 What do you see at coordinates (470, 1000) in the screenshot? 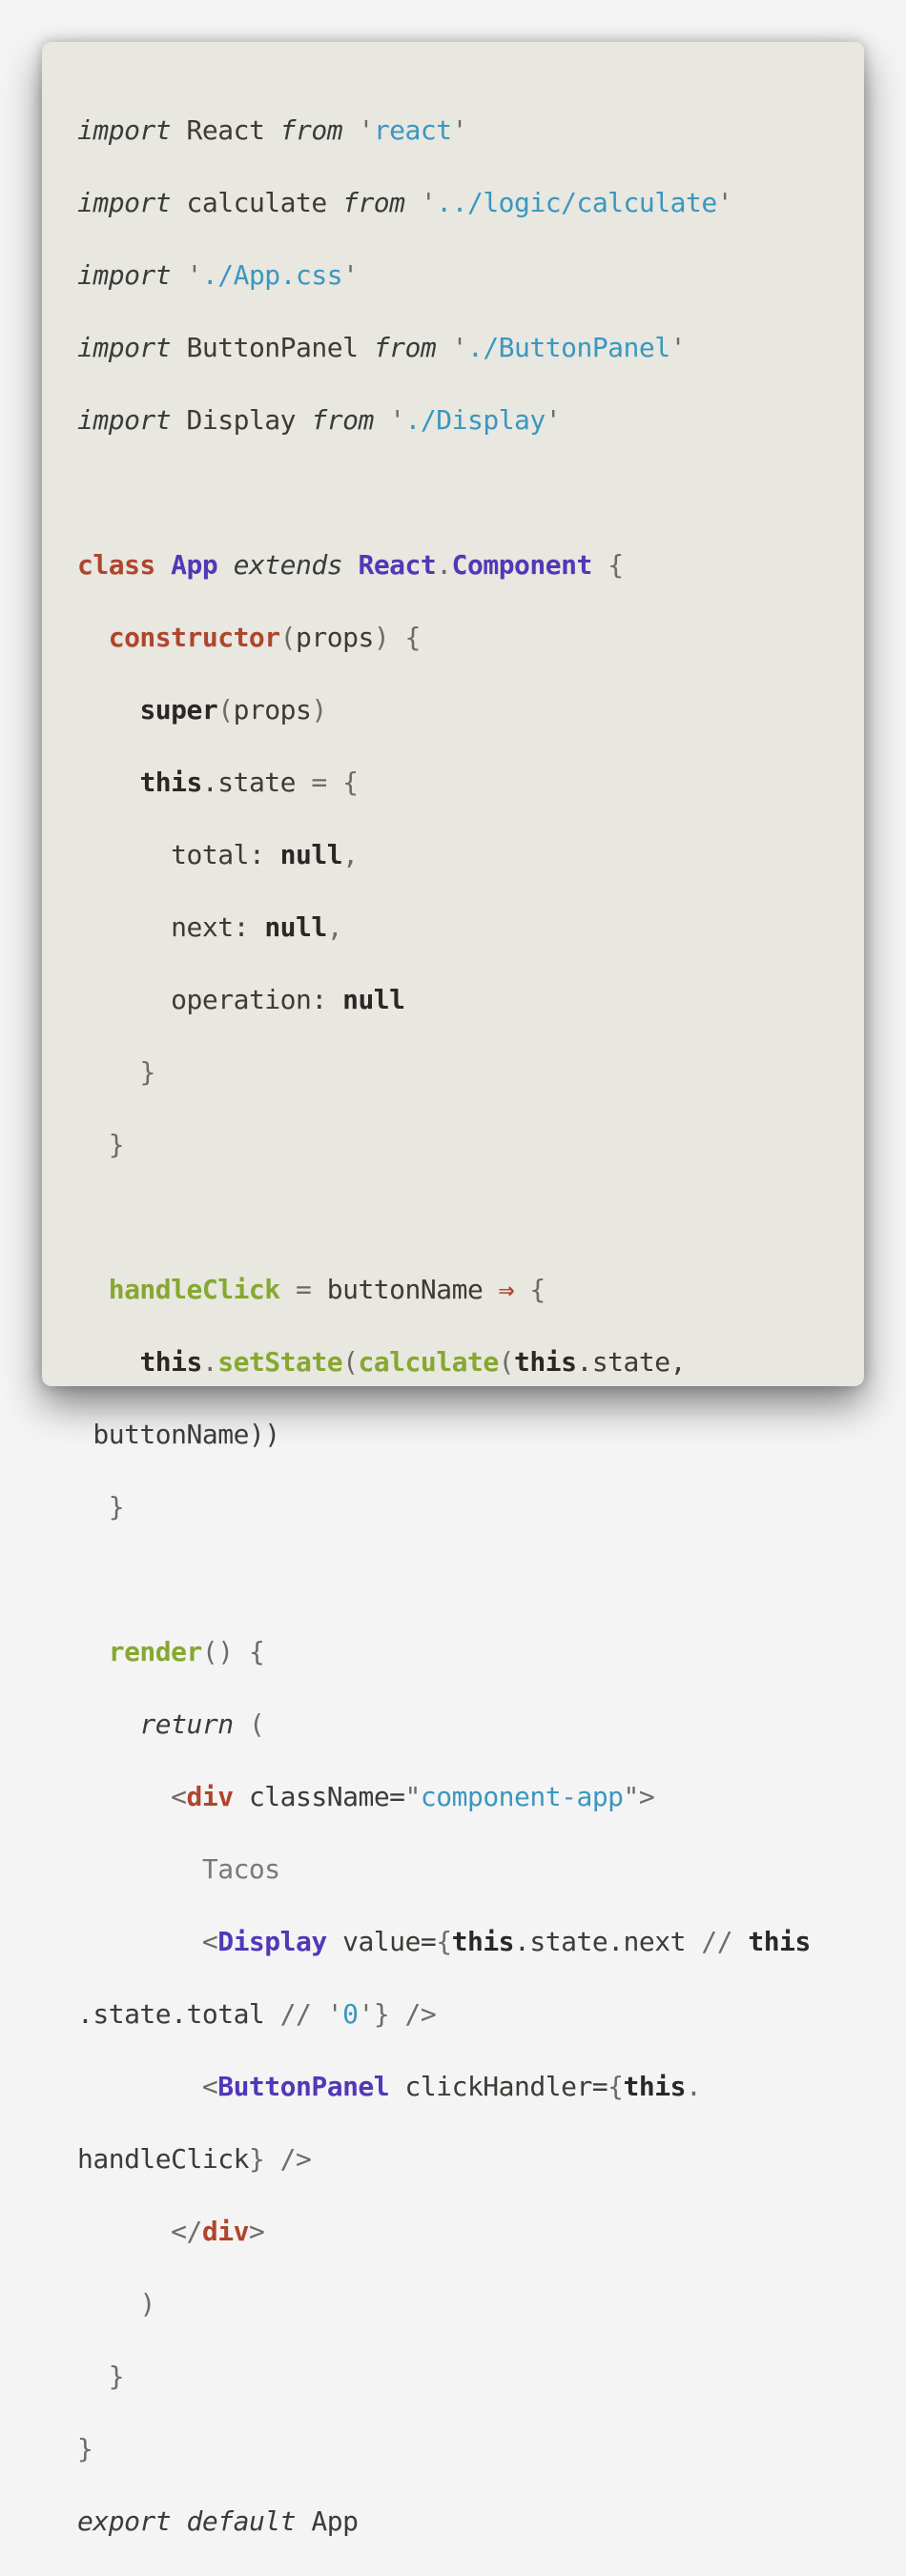
I see `code-line: operation: null` at bounding box center [470, 1000].